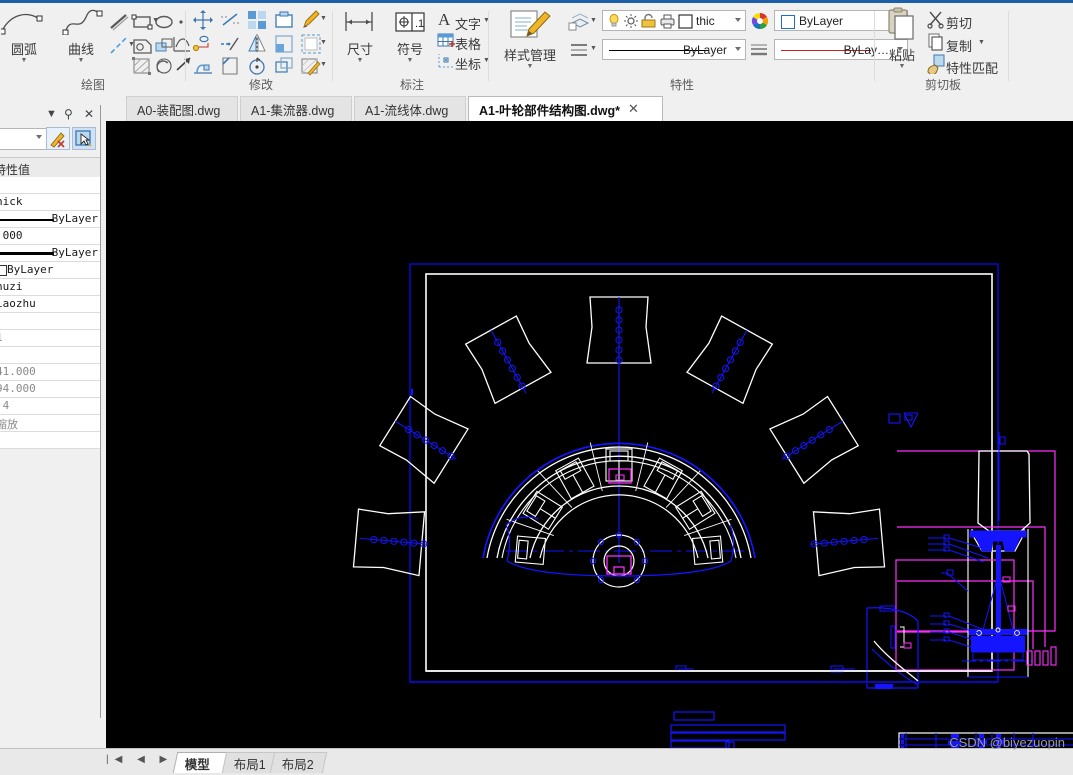  Describe the element at coordinates (119, 22) in the screenshot. I see `multiline-icon` at that location.